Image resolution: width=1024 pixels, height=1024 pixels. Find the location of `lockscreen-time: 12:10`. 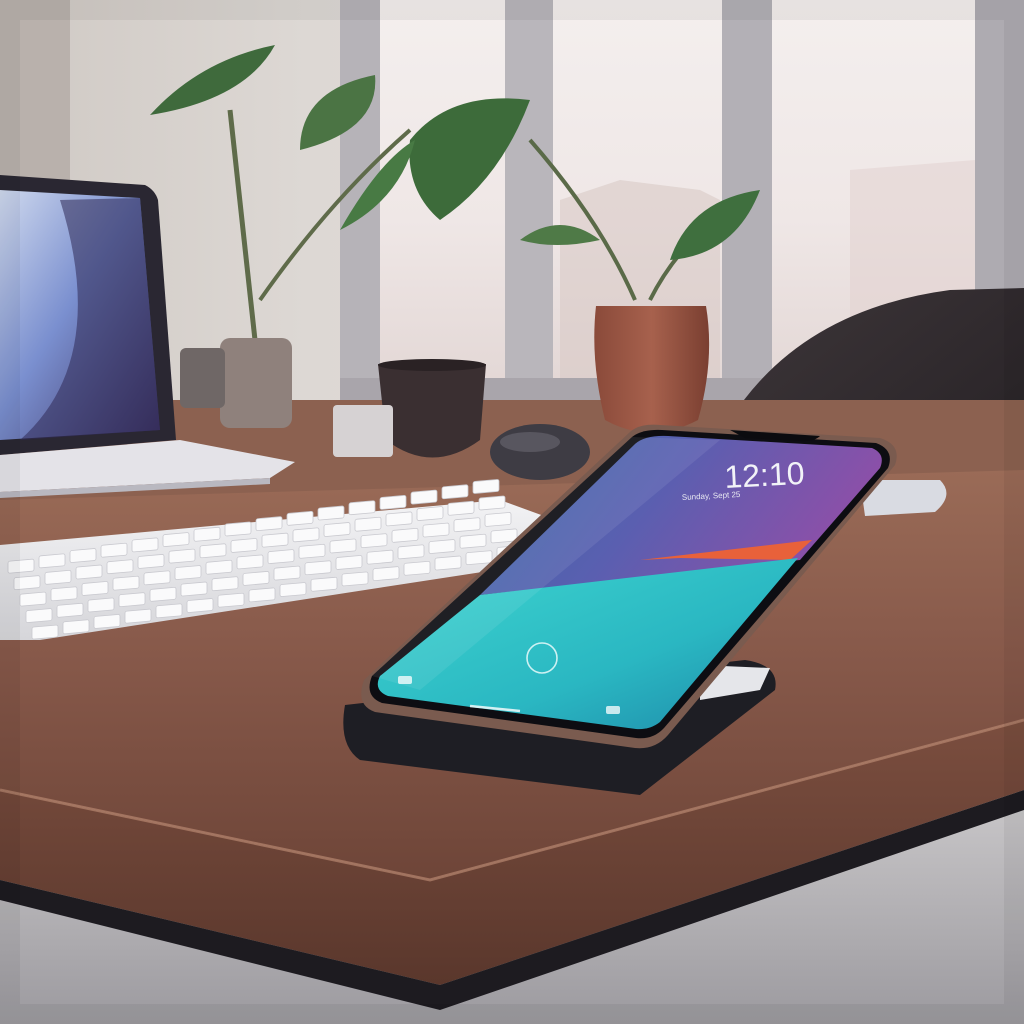

lockscreen-time: 12:10 is located at coordinates (764, 475).